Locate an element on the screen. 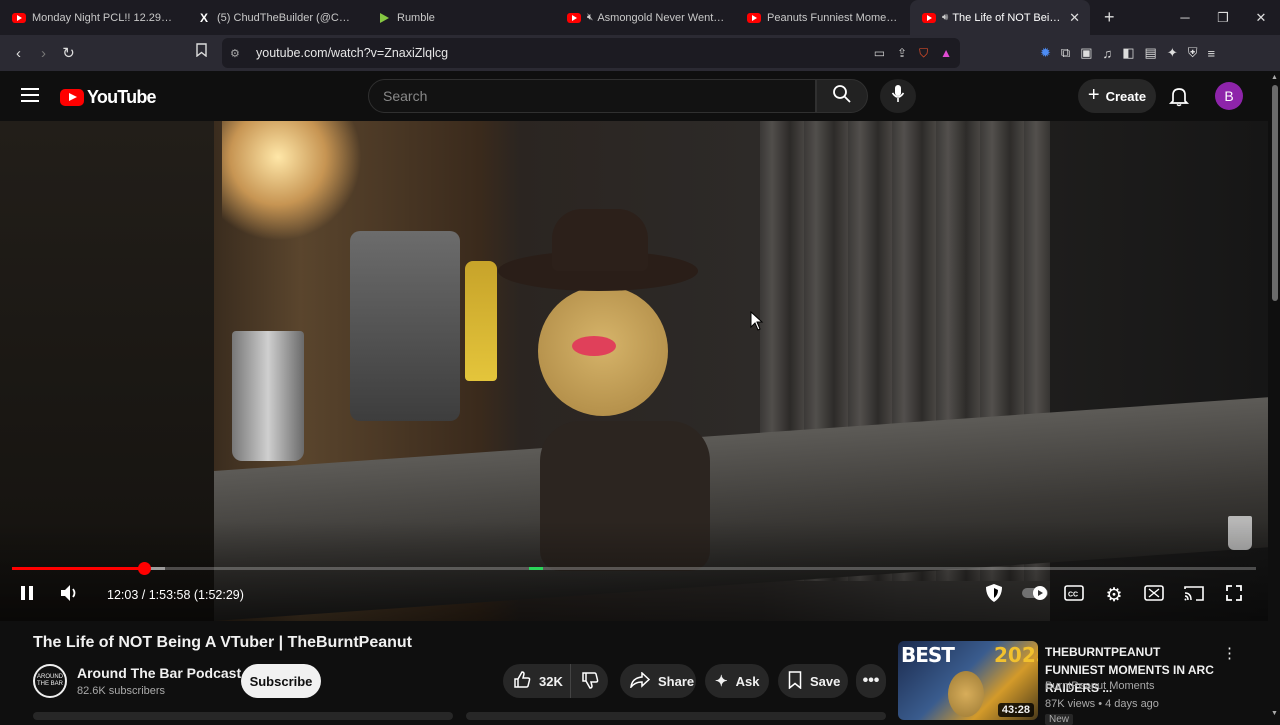 This screenshot has height=725, width=1280. microphone-icon is located at coordinates (898, 96).